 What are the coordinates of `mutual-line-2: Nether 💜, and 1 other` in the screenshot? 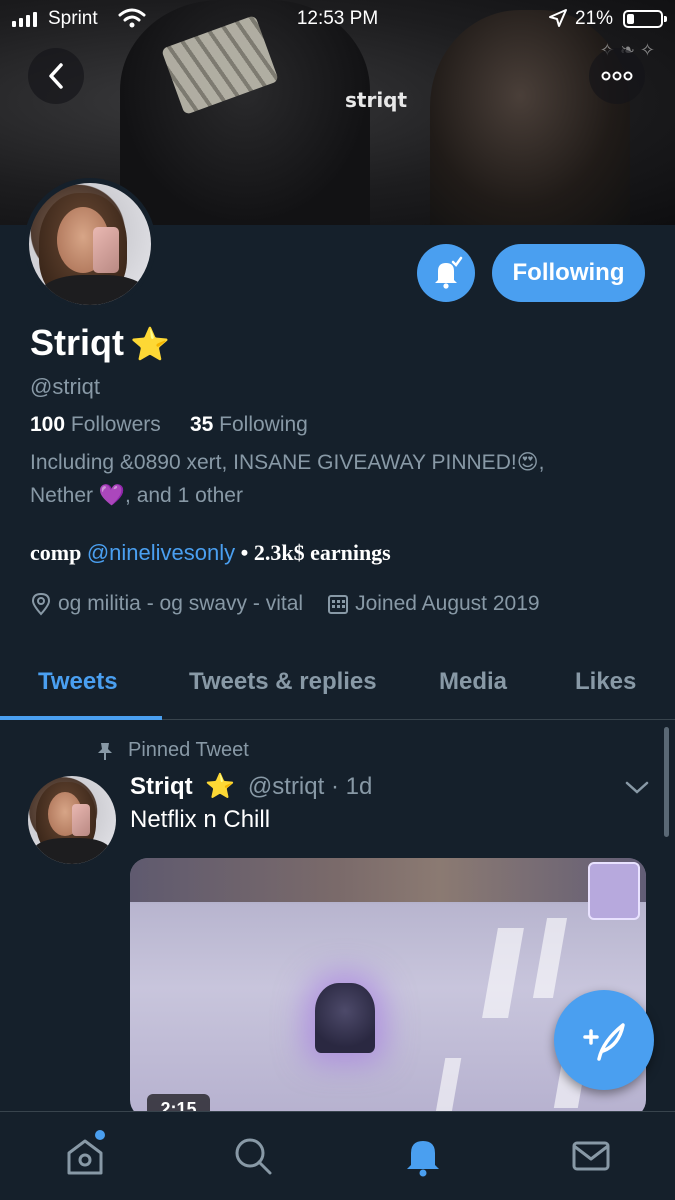 It's located at (340, 495).